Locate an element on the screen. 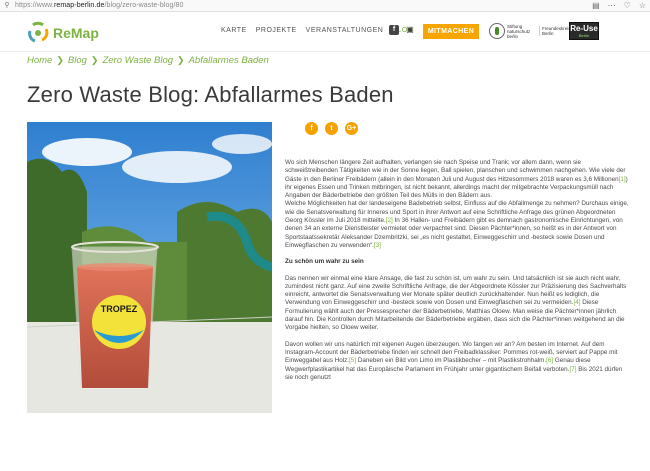  logo-text: ReMap is located at coordinates (76, 33).